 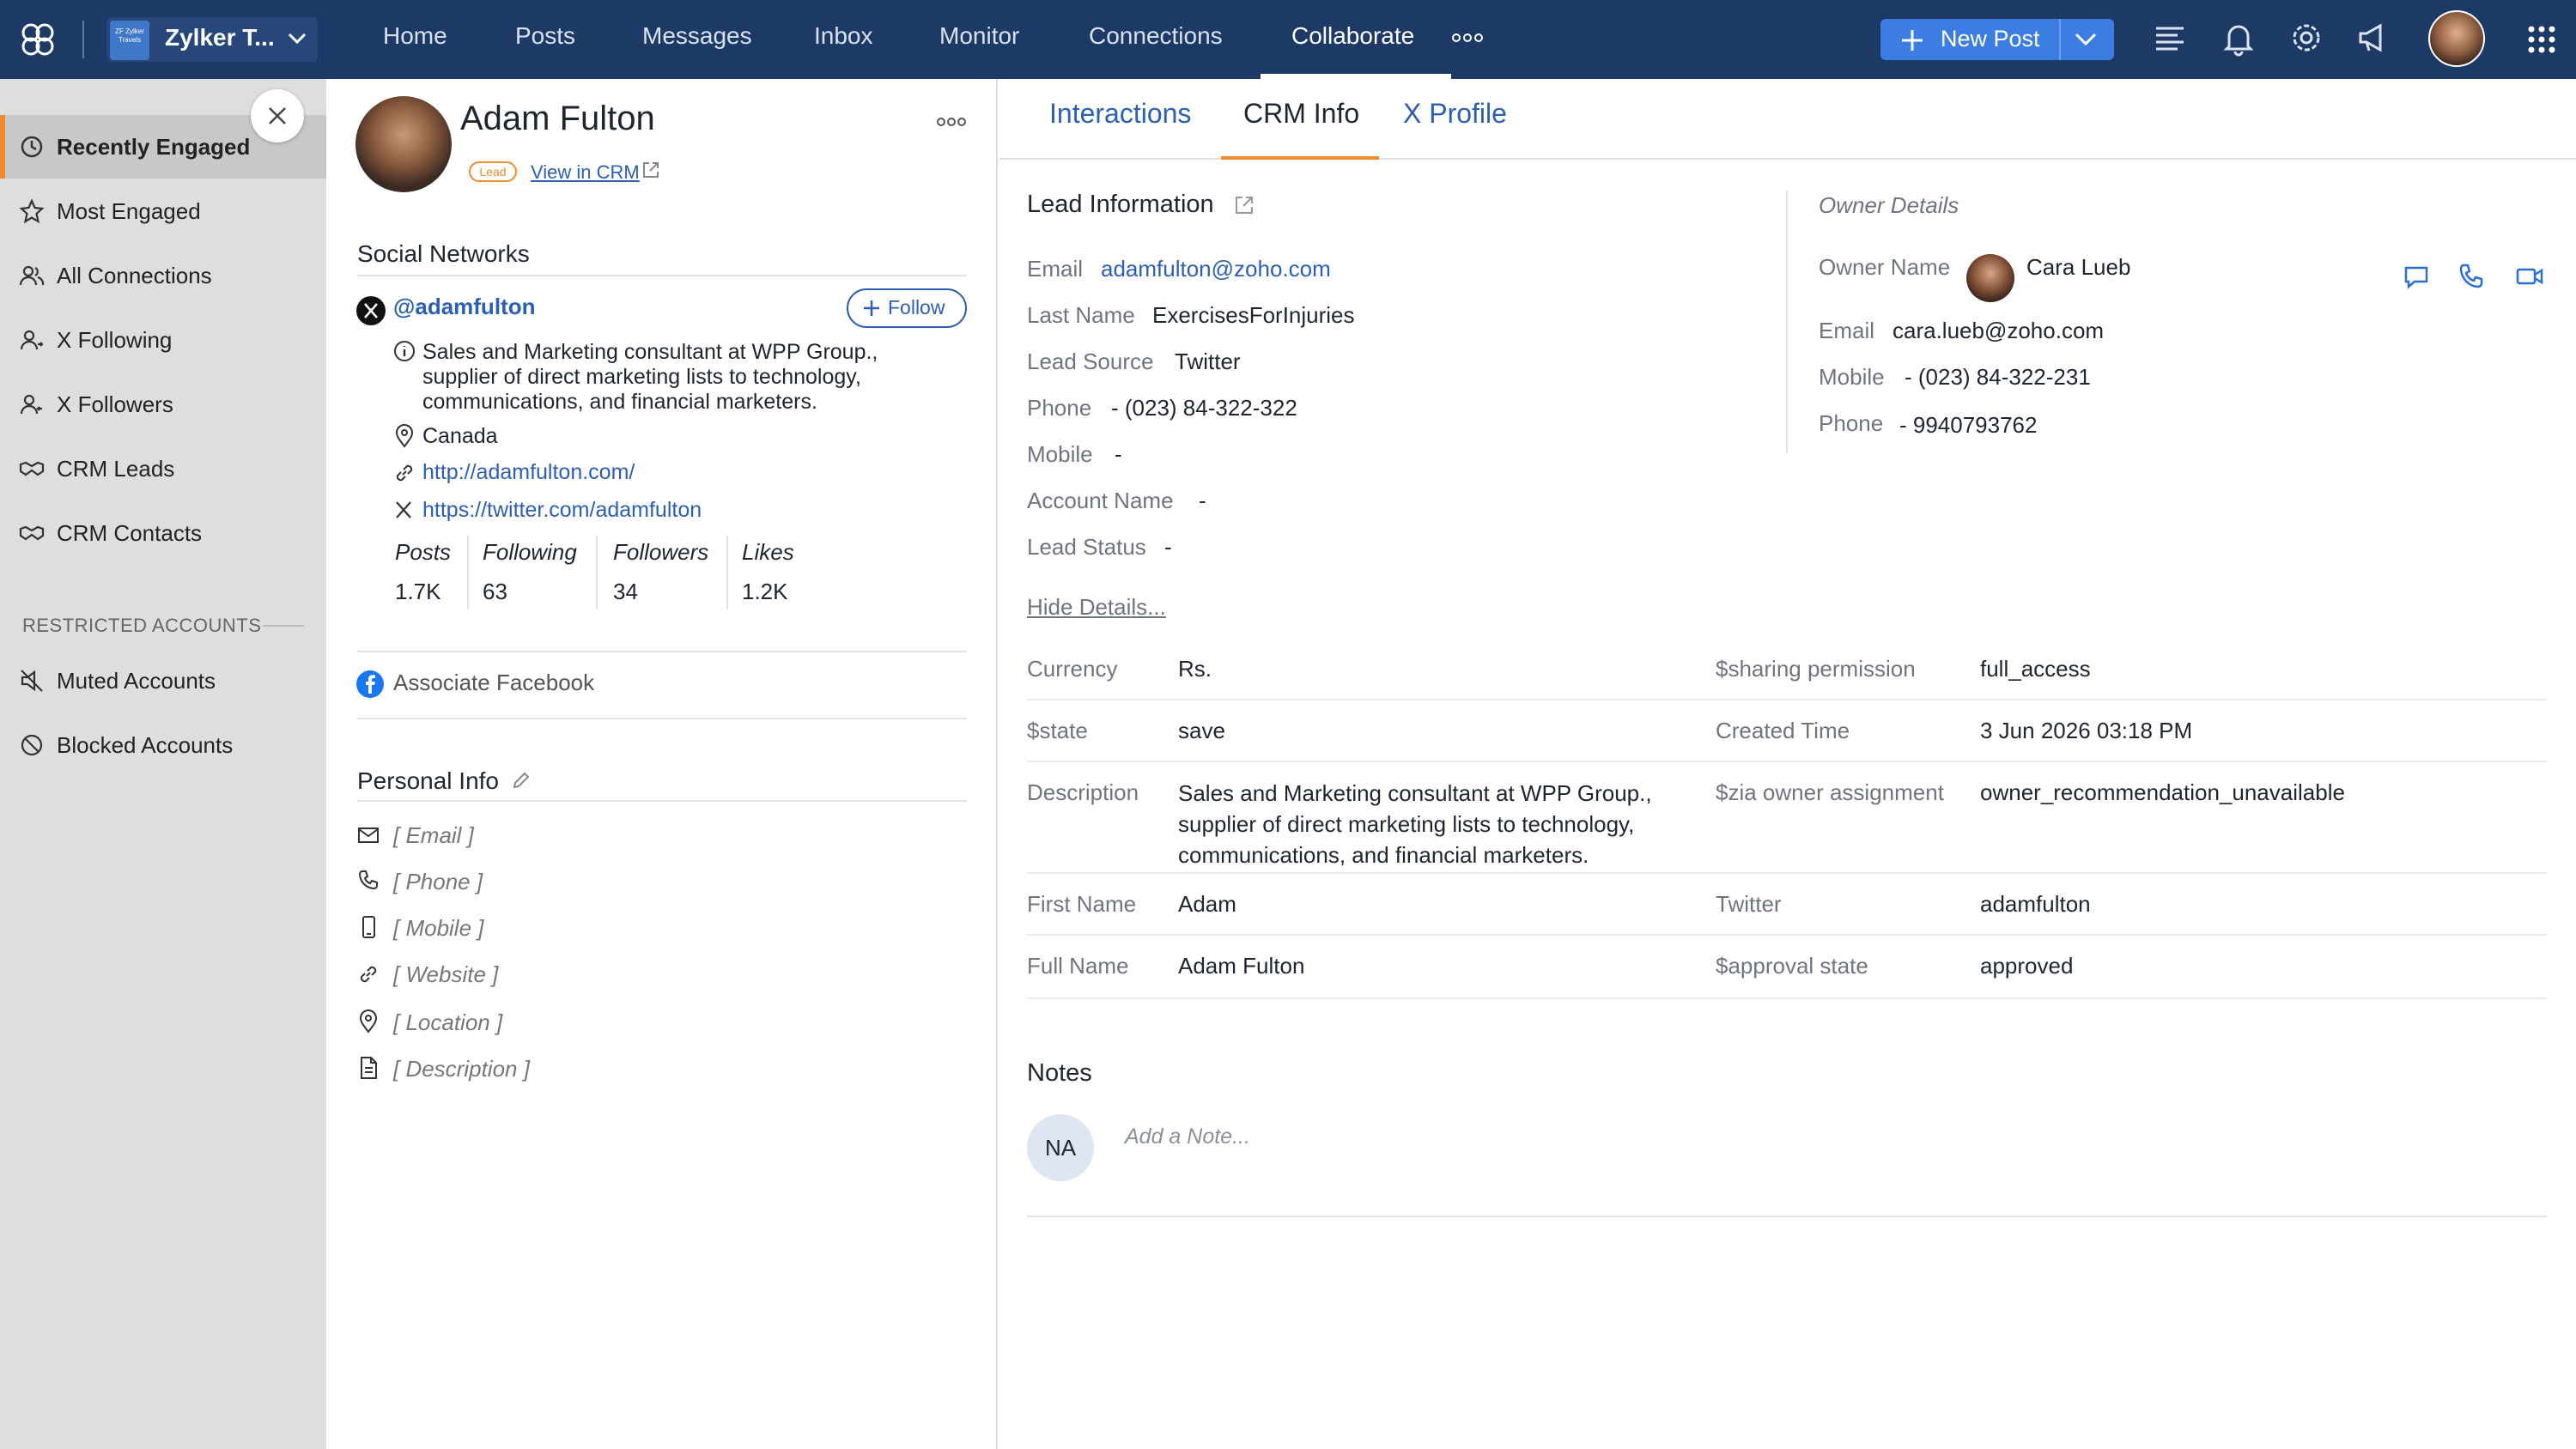 I want to click on nav-posts: Posts, so click(x=545, y=36).